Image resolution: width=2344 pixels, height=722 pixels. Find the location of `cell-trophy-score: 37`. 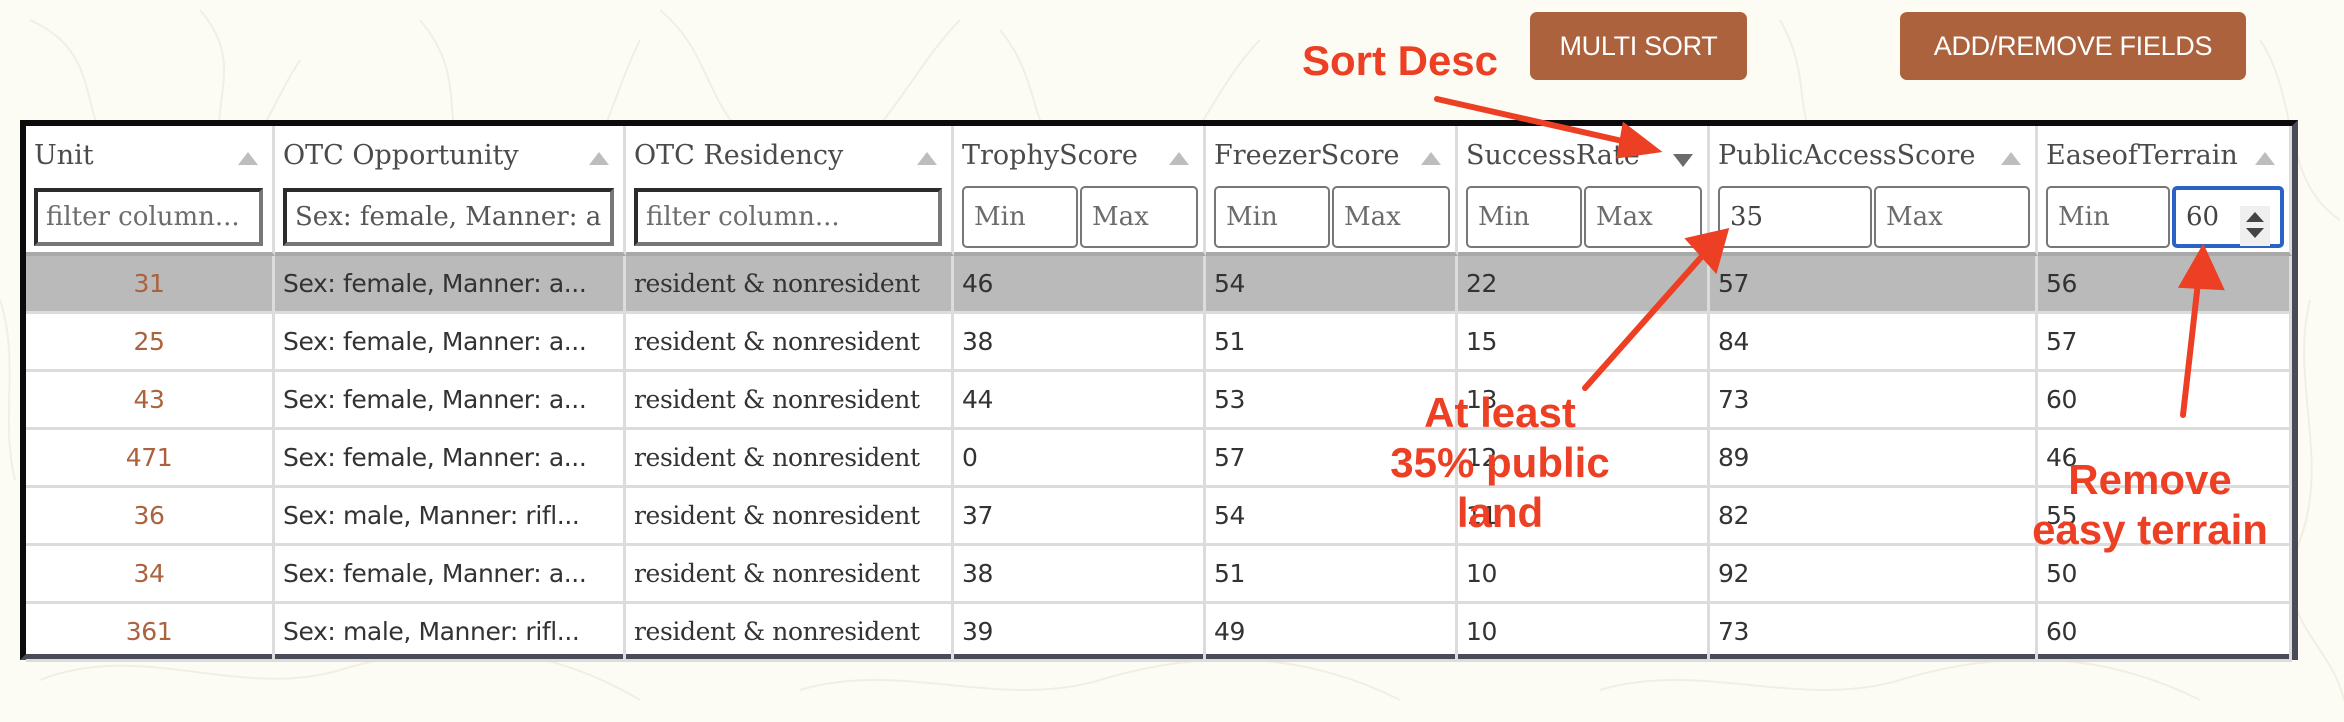

cell-trophy-score: 37 is located at coordinates (1080, 515).